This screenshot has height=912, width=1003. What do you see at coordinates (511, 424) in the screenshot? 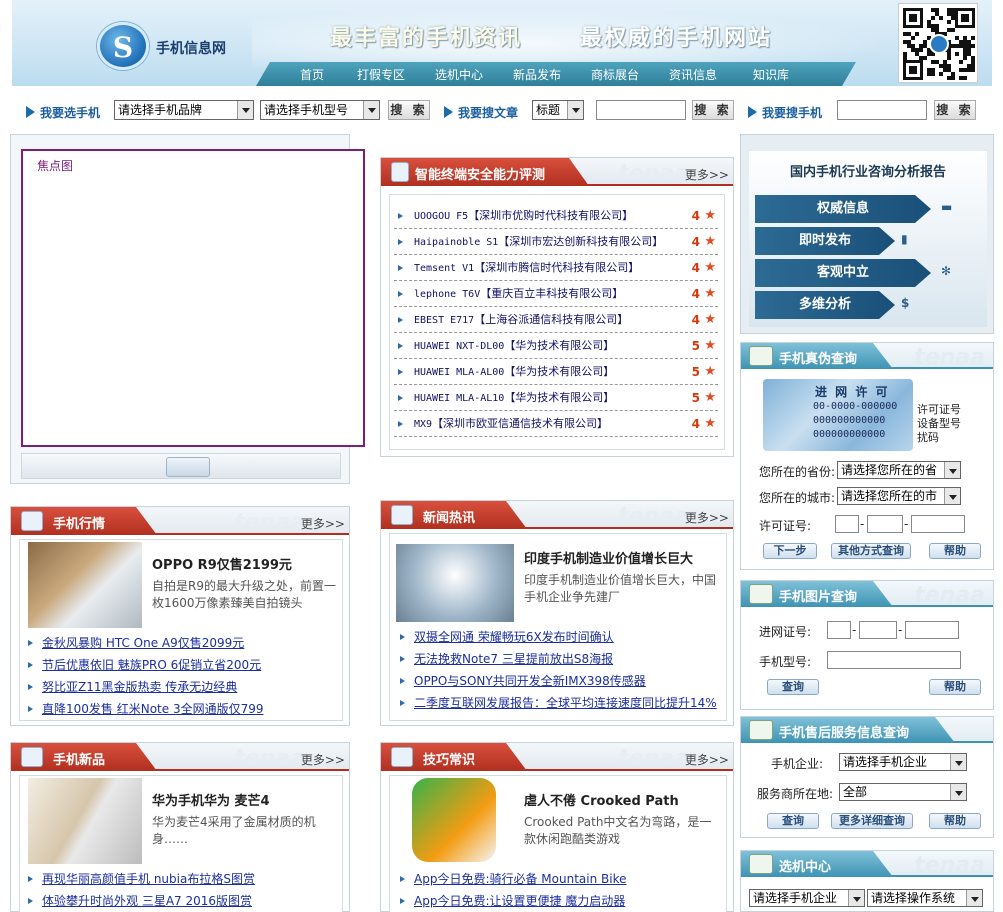
I see `security-rating-item-name: MX9【深圳市欧亚信通信技术有限公司】` at bounding box center [511, 424].